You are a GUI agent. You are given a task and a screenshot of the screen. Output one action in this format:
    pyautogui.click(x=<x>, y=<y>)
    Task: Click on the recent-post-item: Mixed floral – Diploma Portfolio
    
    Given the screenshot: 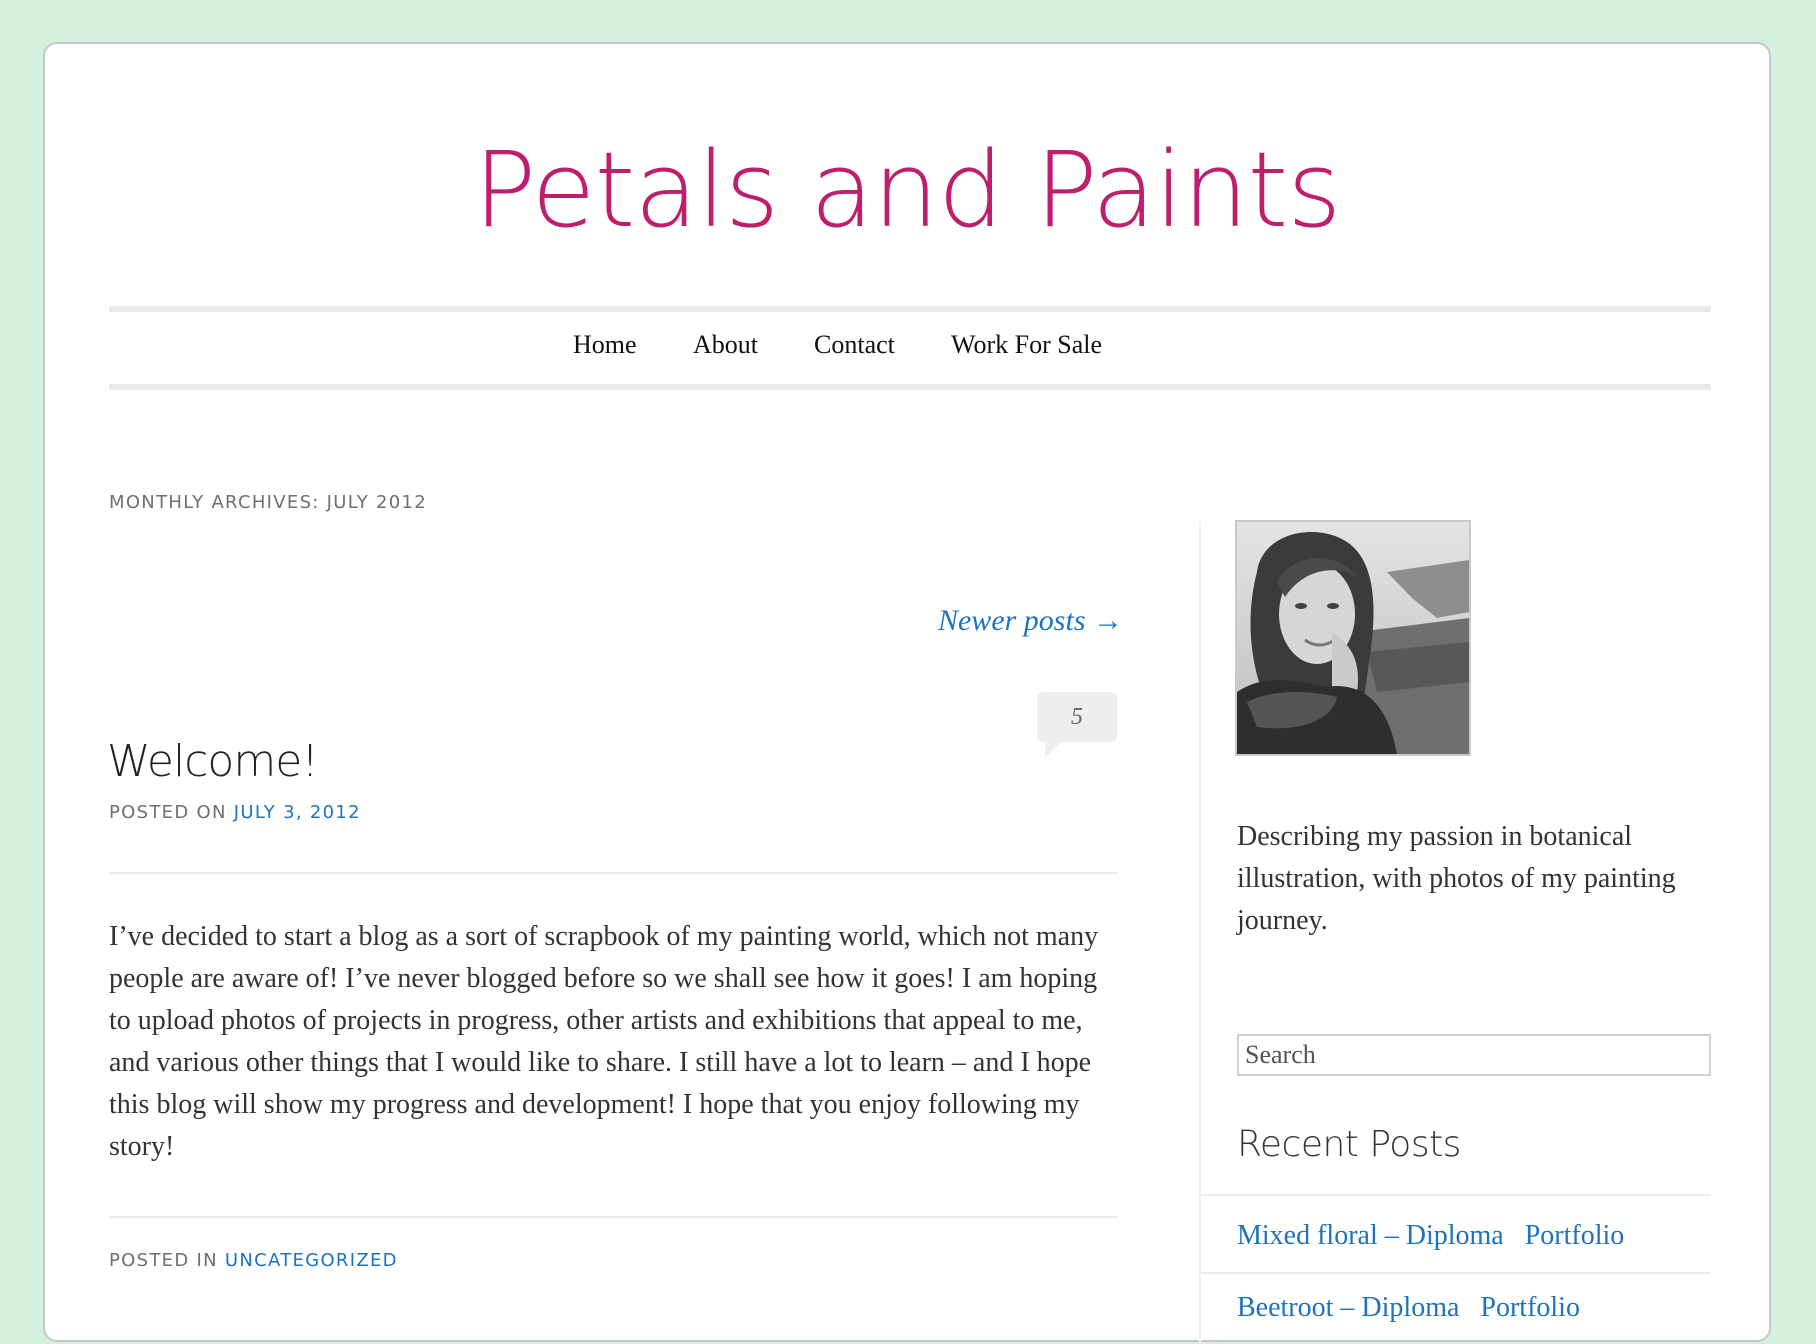 What is the action you would take?
    pyautogui.click(x=1430, y=1236)
    